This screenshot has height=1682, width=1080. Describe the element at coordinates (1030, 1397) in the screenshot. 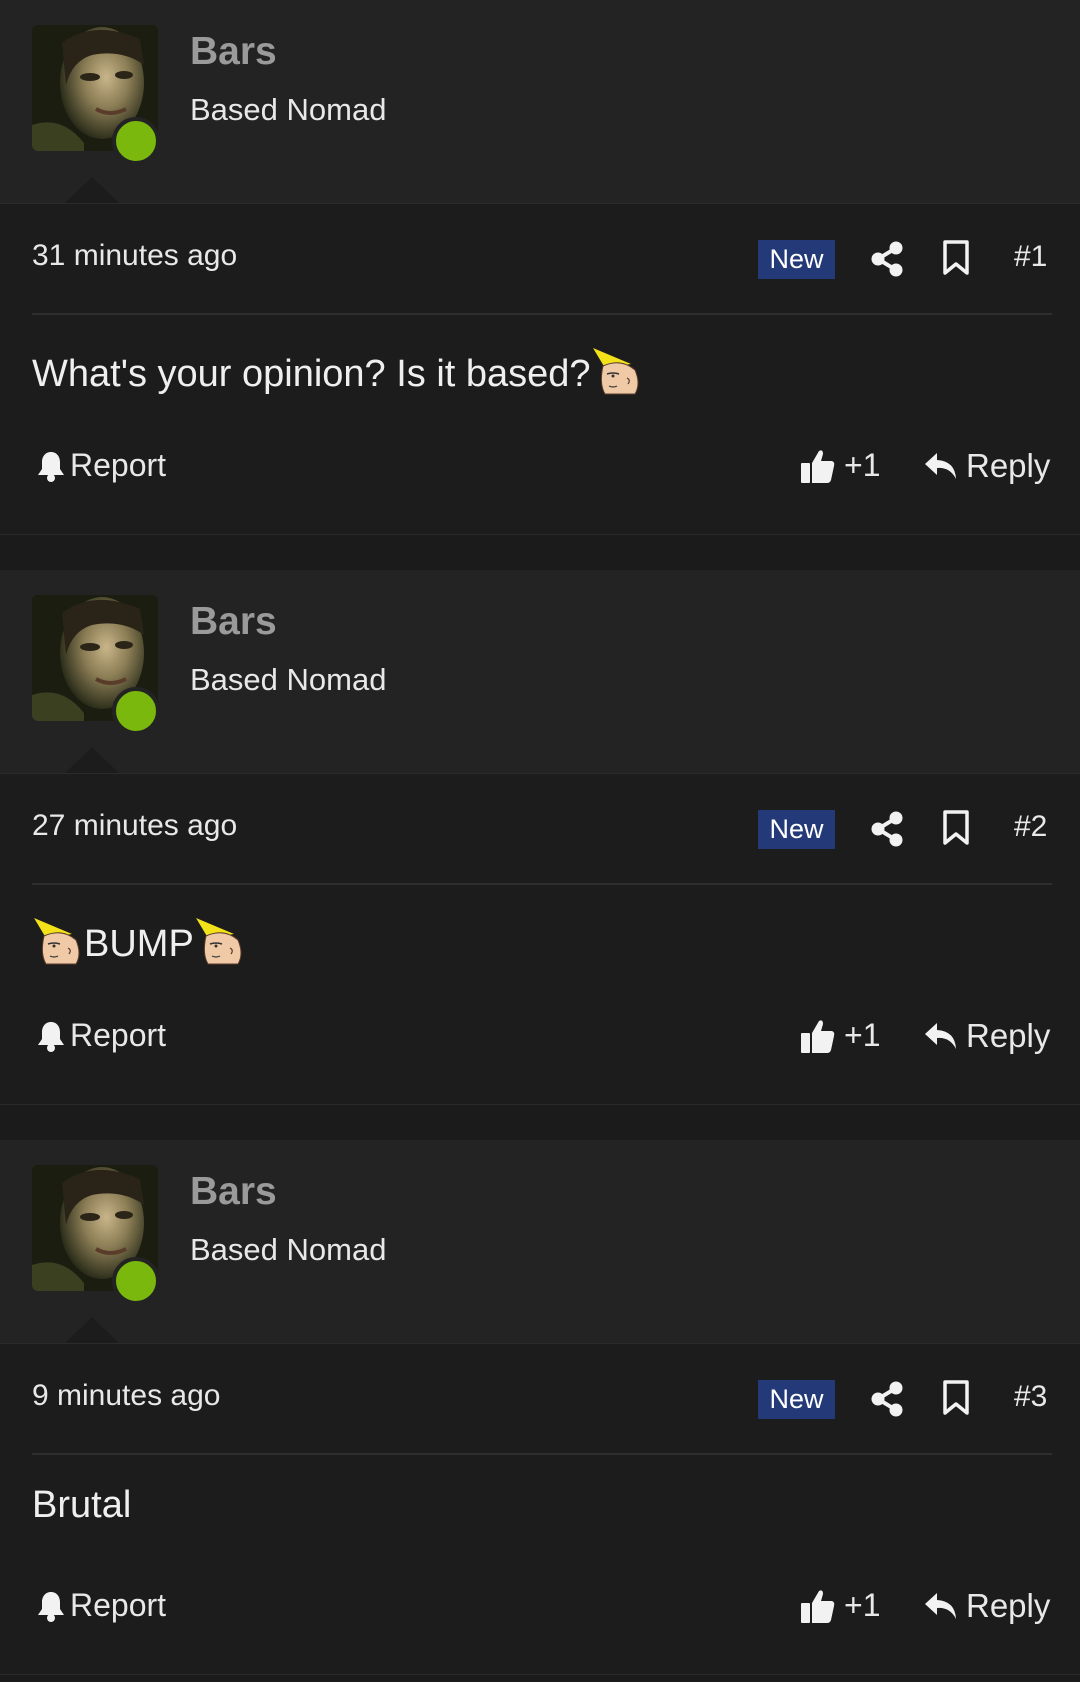

I see `post-permalink-number: #3` at that location.